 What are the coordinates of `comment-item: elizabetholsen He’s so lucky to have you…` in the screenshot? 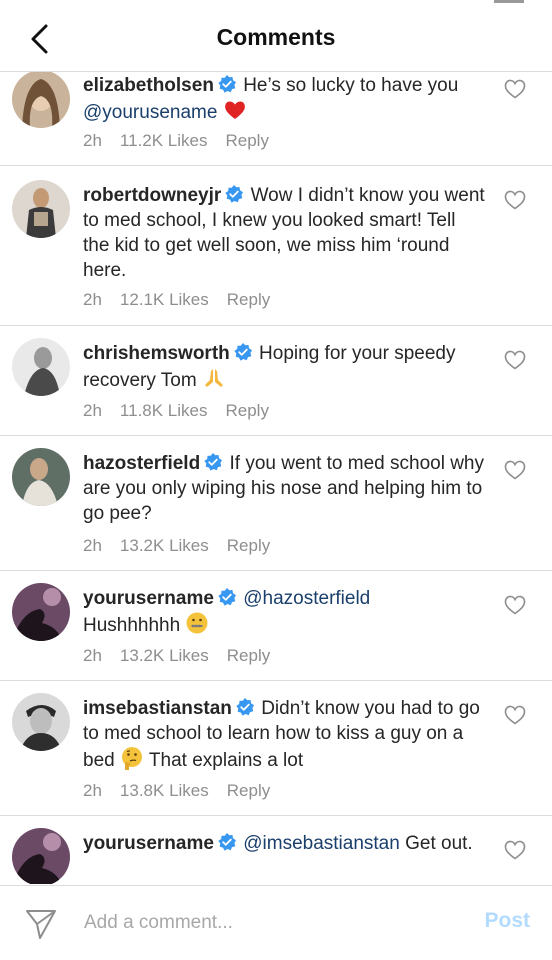 It's located at (276, 119).